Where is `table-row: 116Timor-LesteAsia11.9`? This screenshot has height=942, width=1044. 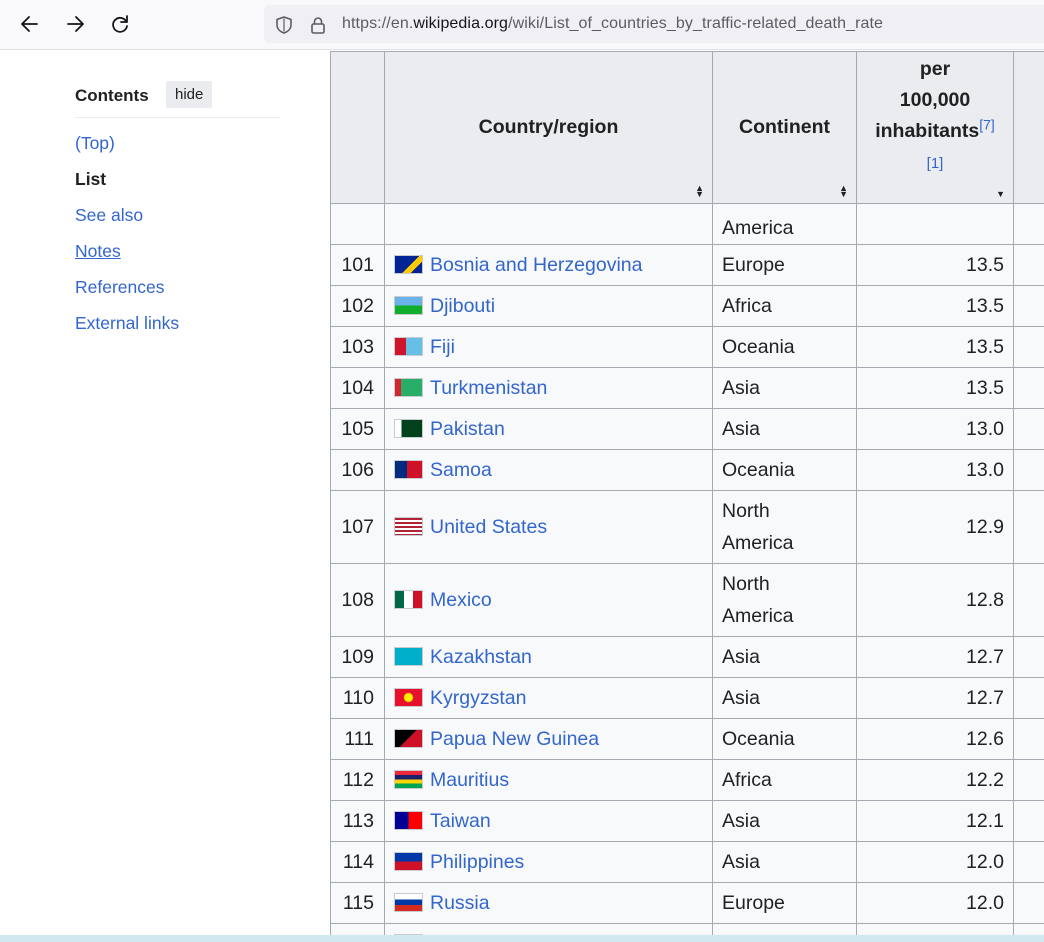 table-row: 116Timor-LesteAsia11.9 is located at coordinates (687, 929).